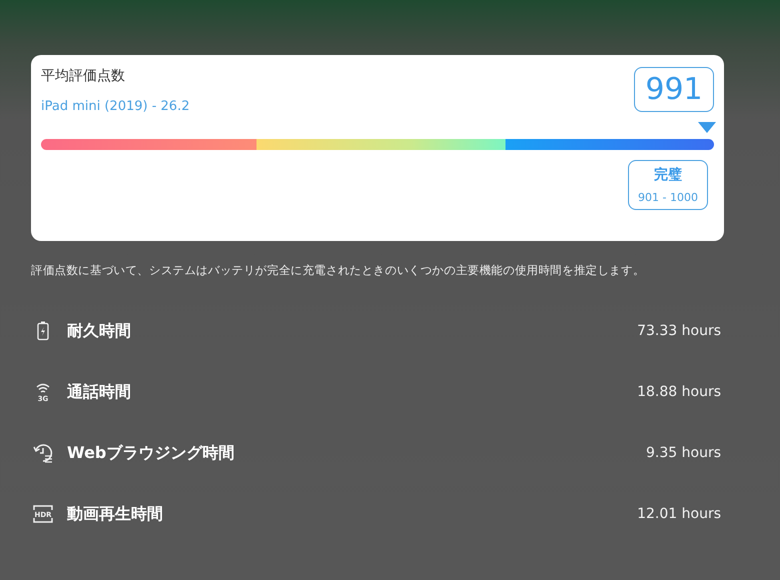 The image size is (780, 580). Describe the element at coordinates (679, 514) in the screenshot. I see `metric-value: 12.01 hours` at that location.